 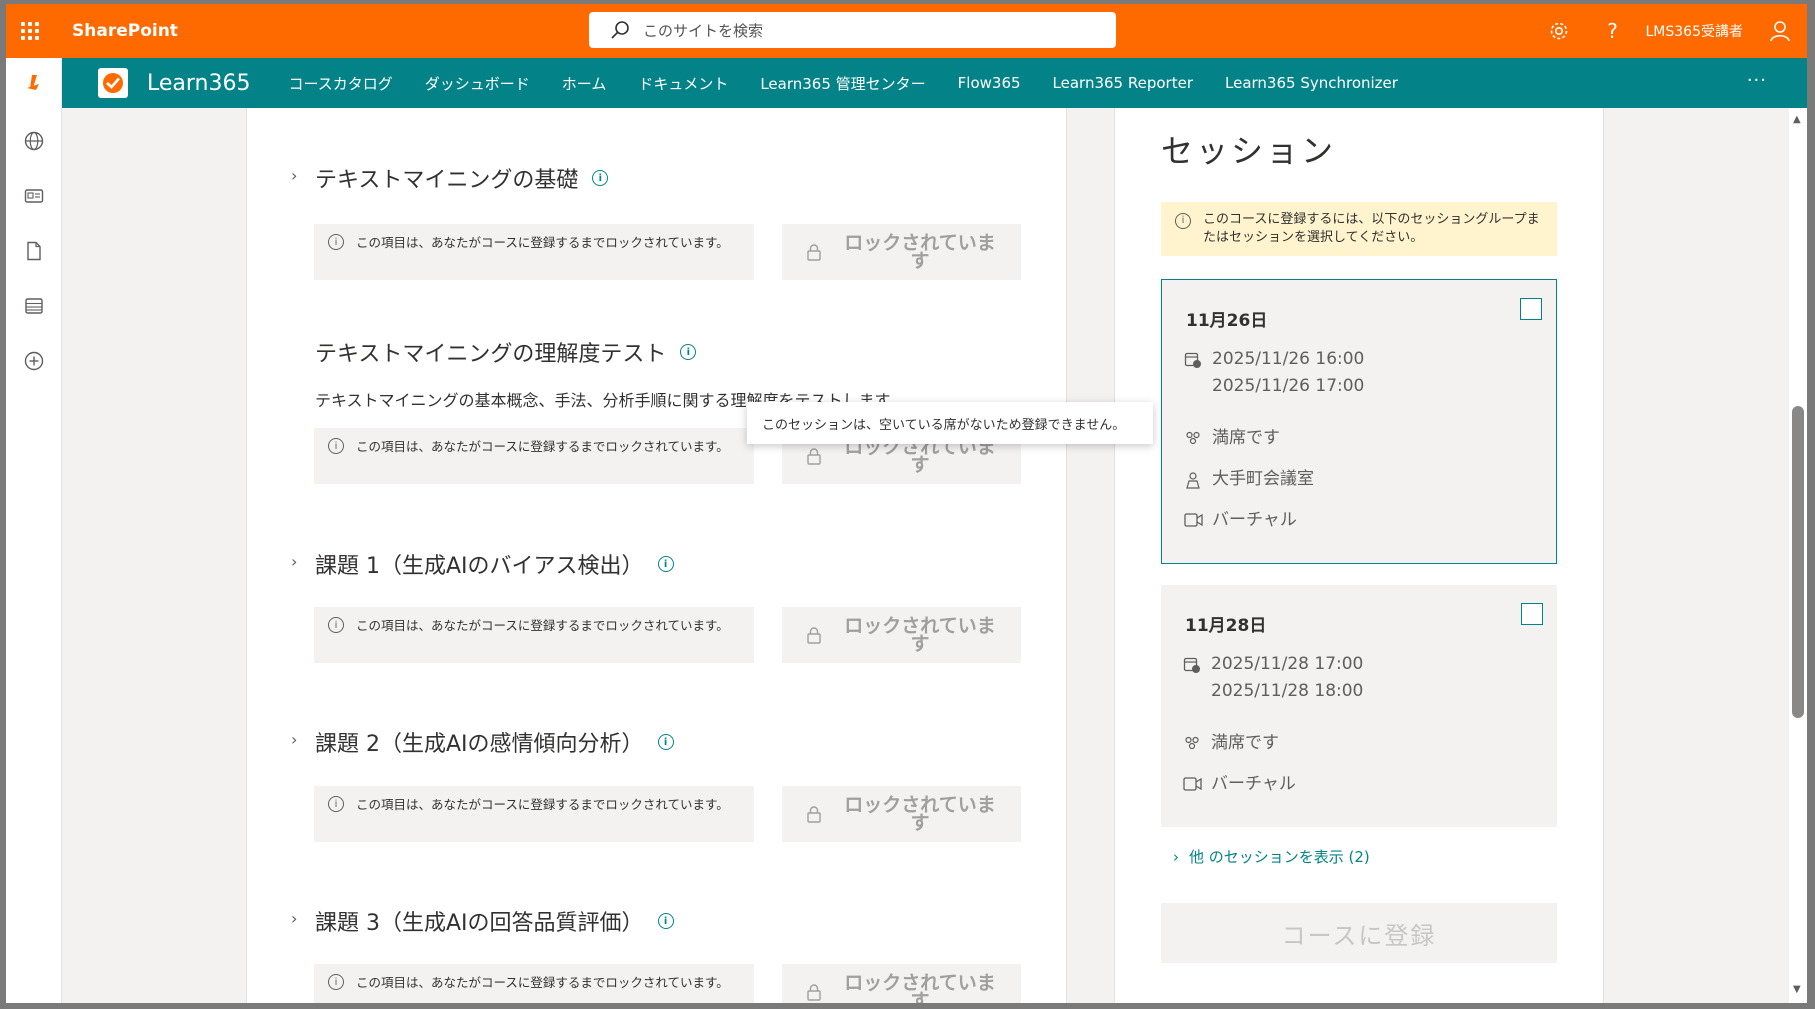 I want to click on left-app-rail, so click(x=34, y=530).